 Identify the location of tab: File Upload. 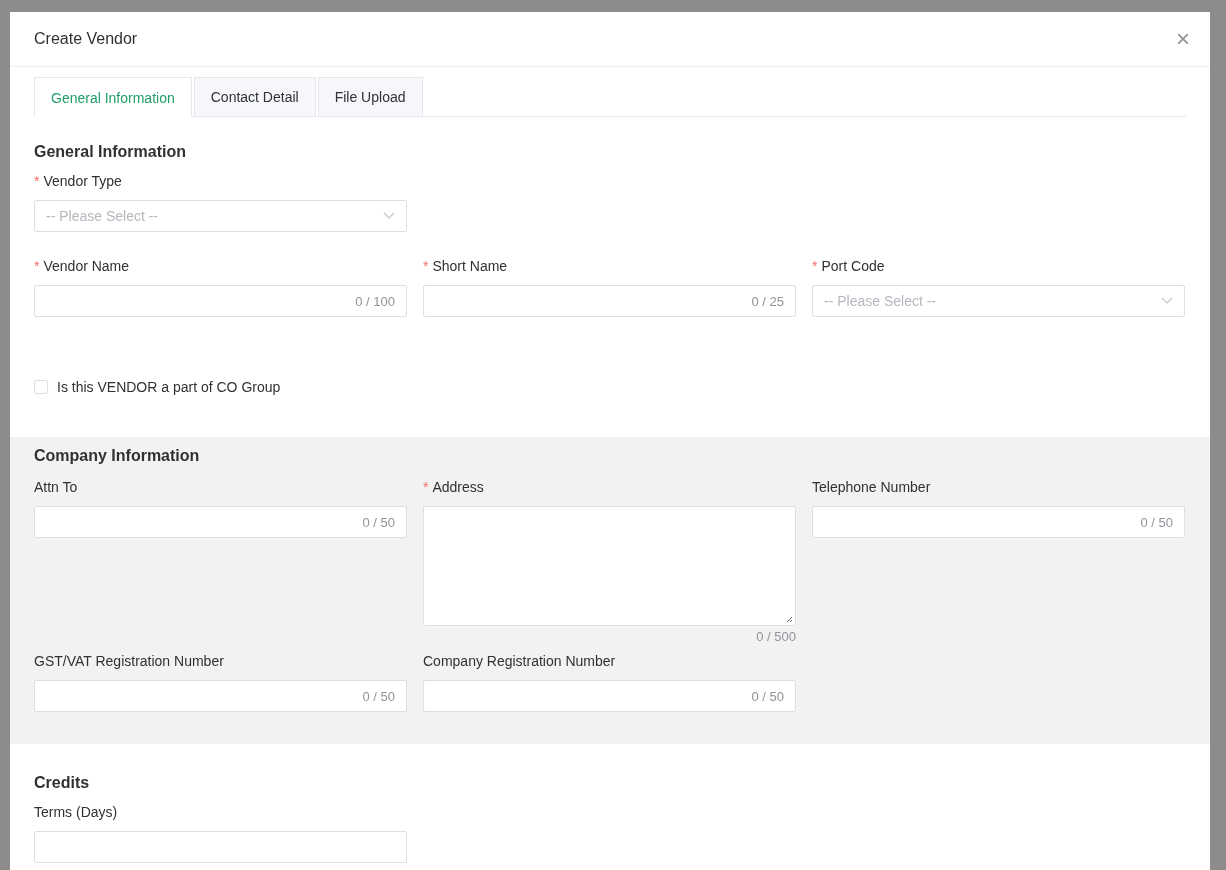
(370, 96).